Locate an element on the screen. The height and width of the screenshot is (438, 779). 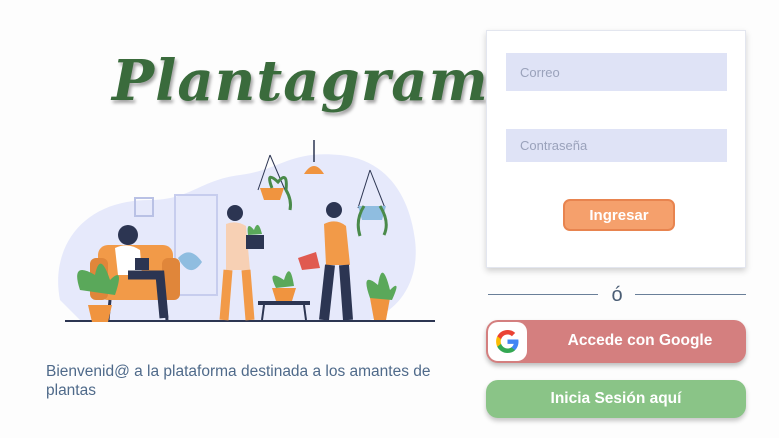
google-button-label: Accede con Google is located at coordinates (640, 340).